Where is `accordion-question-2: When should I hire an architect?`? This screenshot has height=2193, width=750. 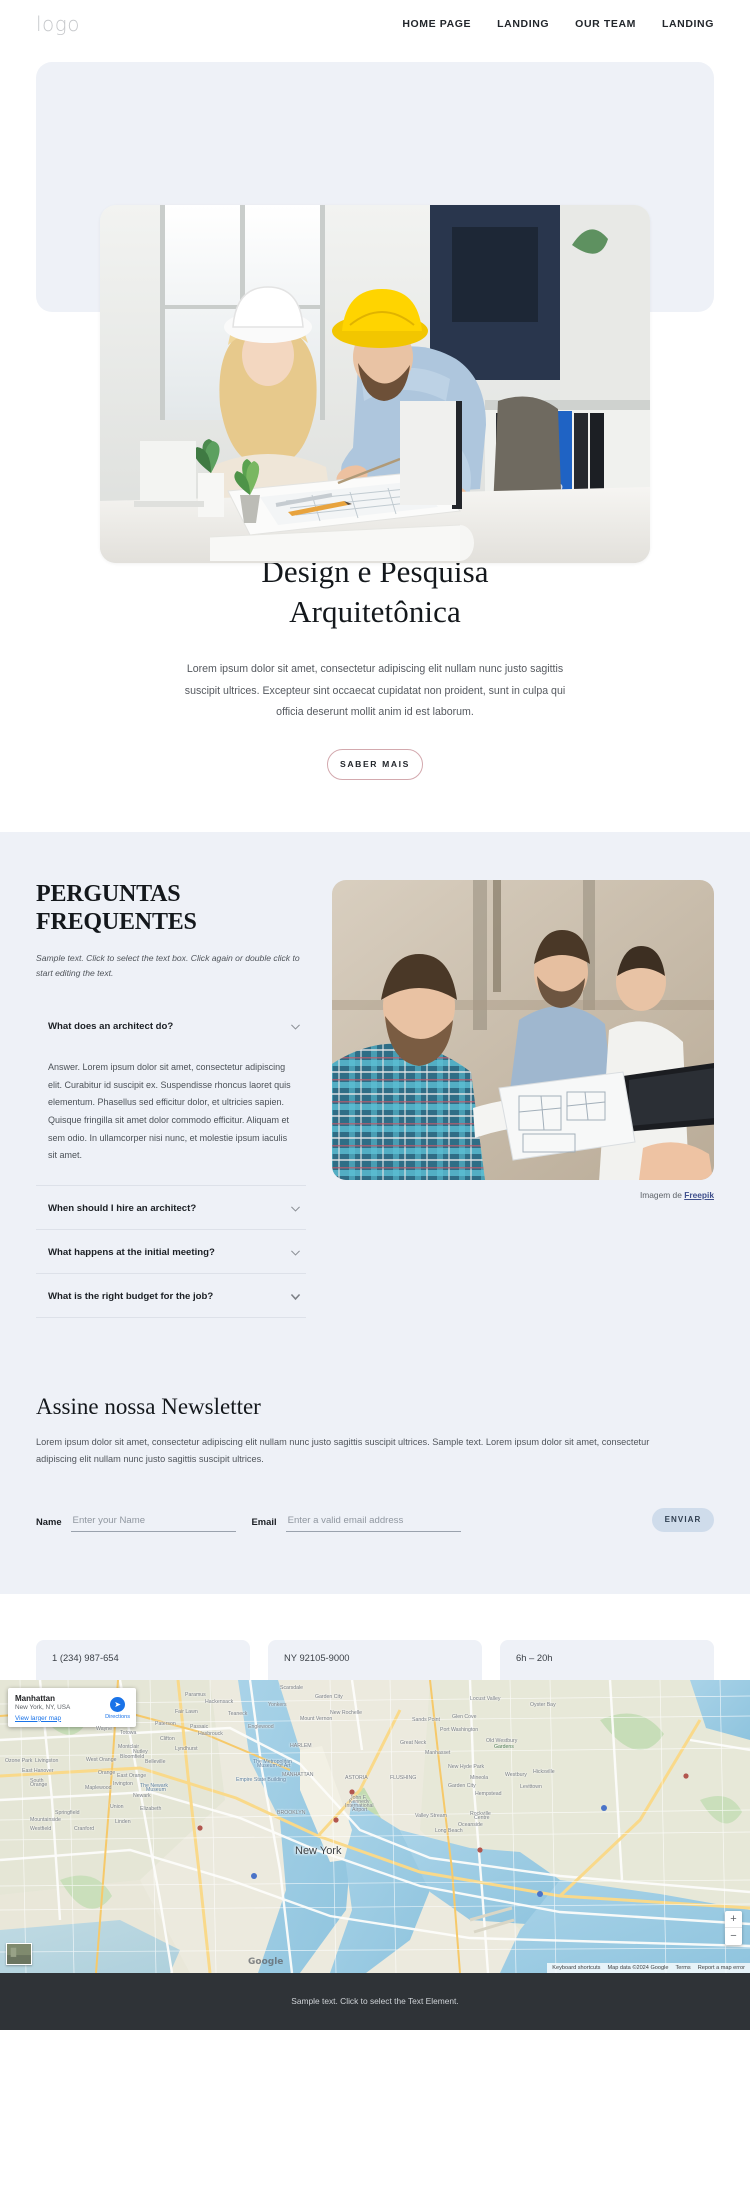 accordion-question-2: When should I hire an architect? is located at coordinates (122, 1208).